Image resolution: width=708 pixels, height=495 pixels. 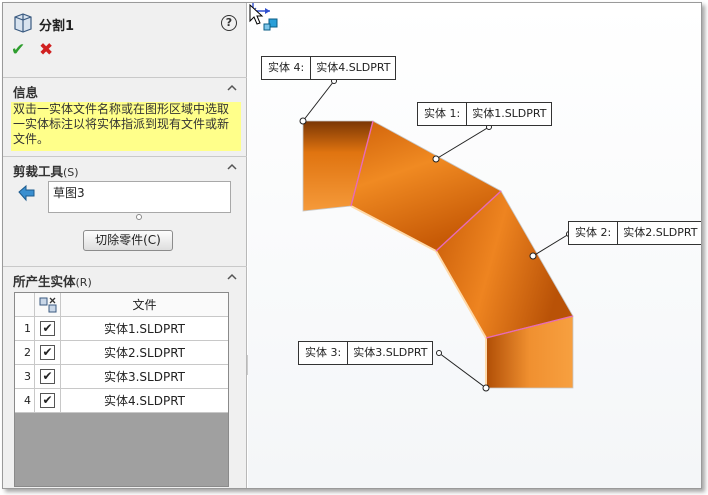 I want to click on callout-key: 实体 2:, so click(x=594, y=233).